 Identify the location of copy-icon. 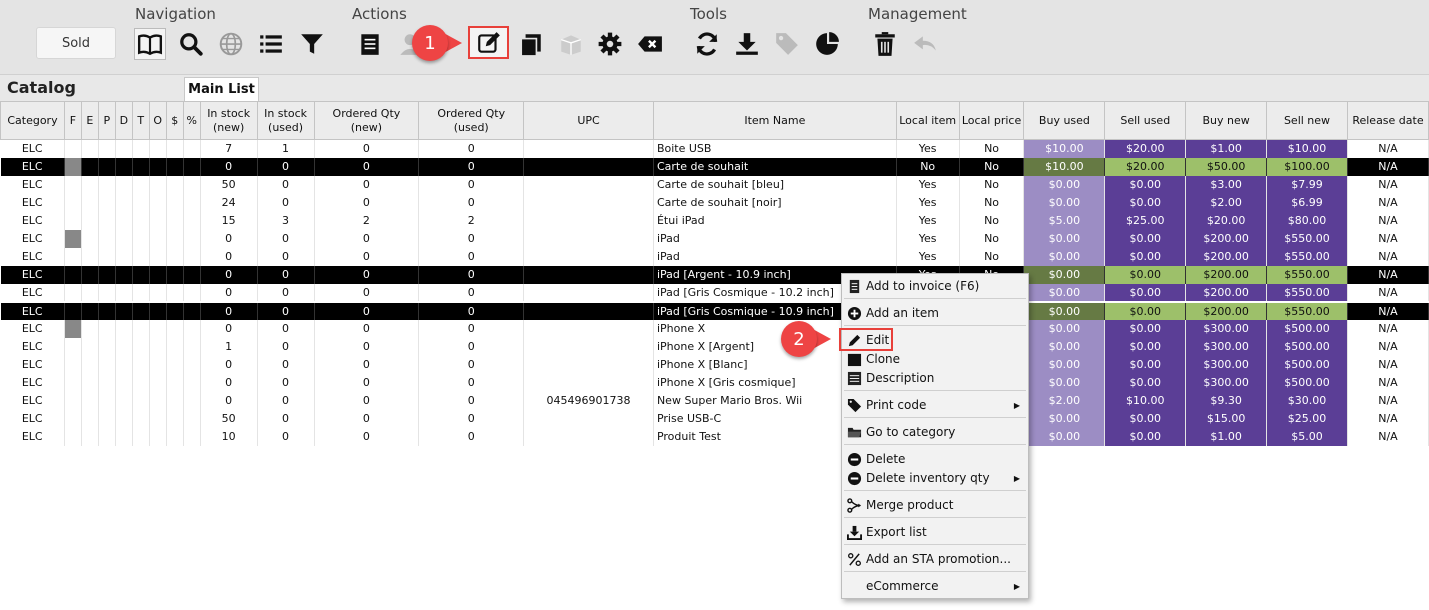
(531, 44).